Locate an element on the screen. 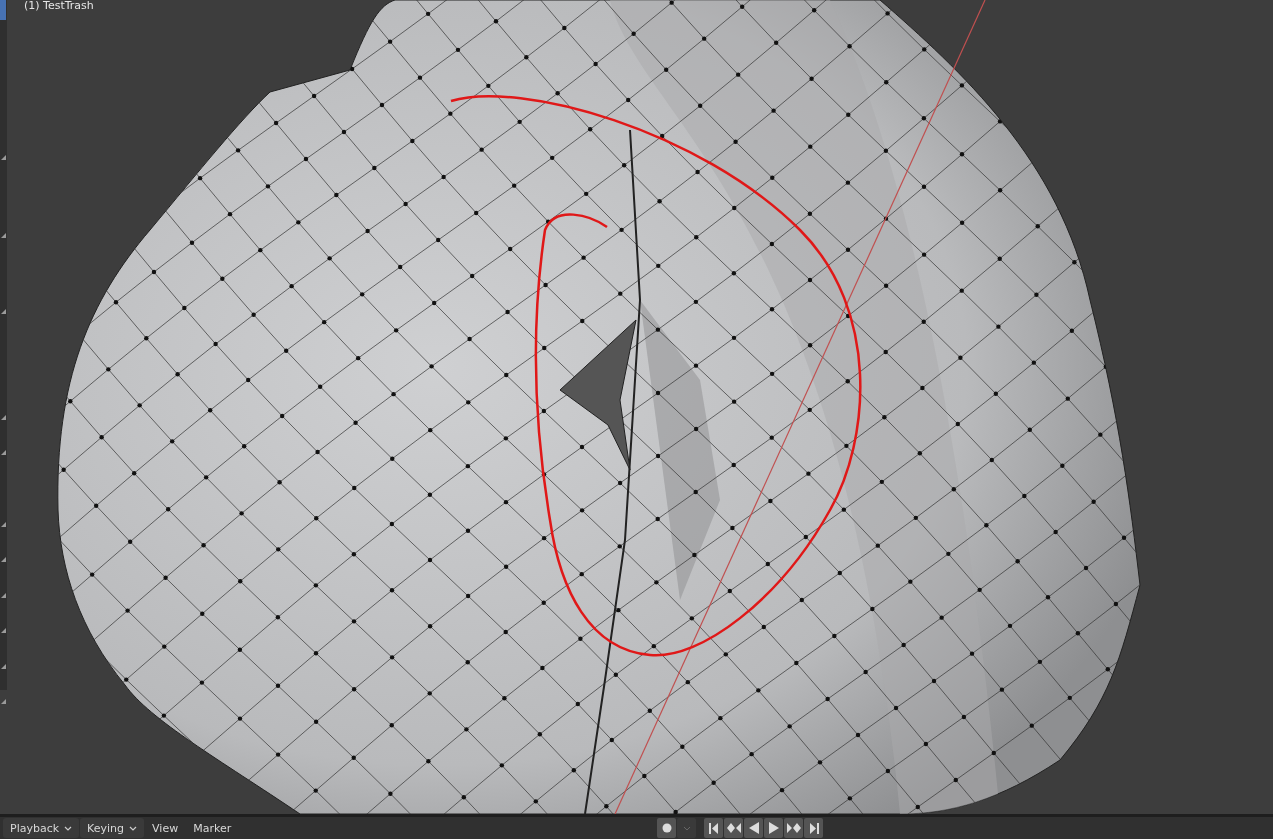 Image resolution: width=1273 pixels, height=839 pixels. jump-start-icon is located at coordinates (713, 828).